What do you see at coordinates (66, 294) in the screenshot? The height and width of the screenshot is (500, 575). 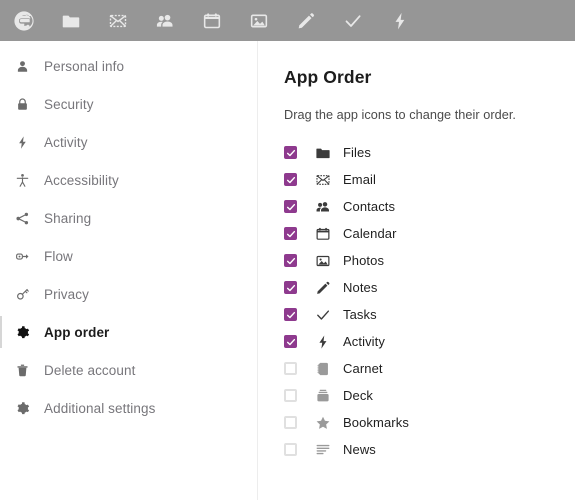 I see `sidebar-item-label: Privacy` at bounding box center [66, 294].